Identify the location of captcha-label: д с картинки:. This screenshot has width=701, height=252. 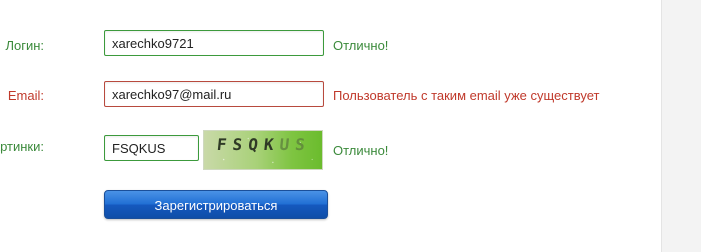
(22, 146).